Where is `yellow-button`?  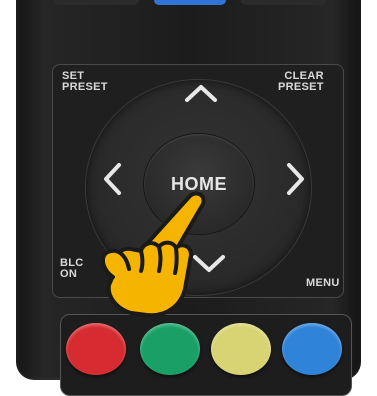 yellow-button is located at coordinates (241, 349).